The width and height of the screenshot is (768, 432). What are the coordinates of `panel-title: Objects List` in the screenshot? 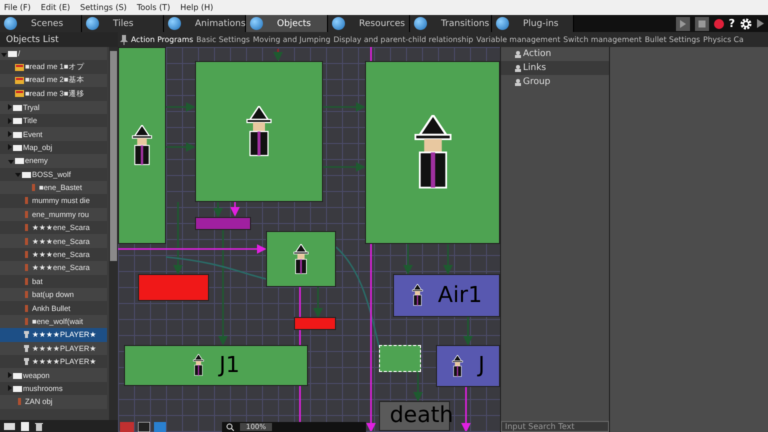 It's located at (59, 39).